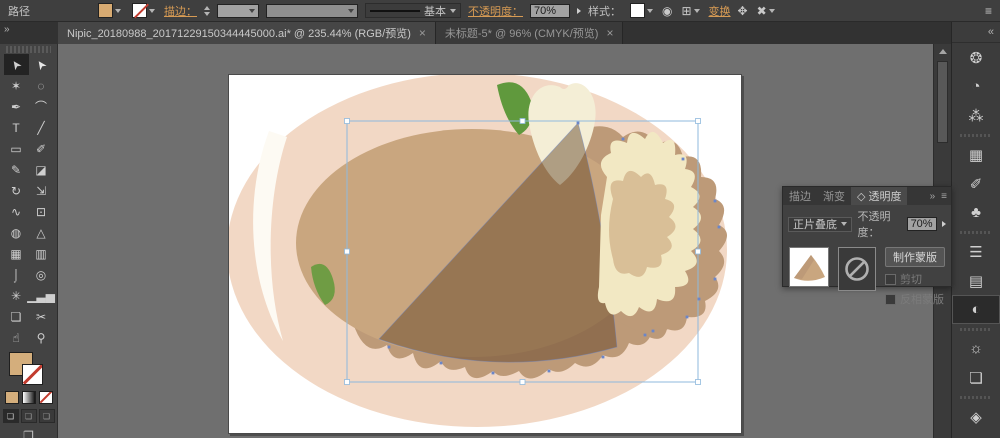  What do you see at coordinates (879, 196) in the screenshot?
I see `tab-transparency: ◇ 透明度` at bounding box center [879, 196].